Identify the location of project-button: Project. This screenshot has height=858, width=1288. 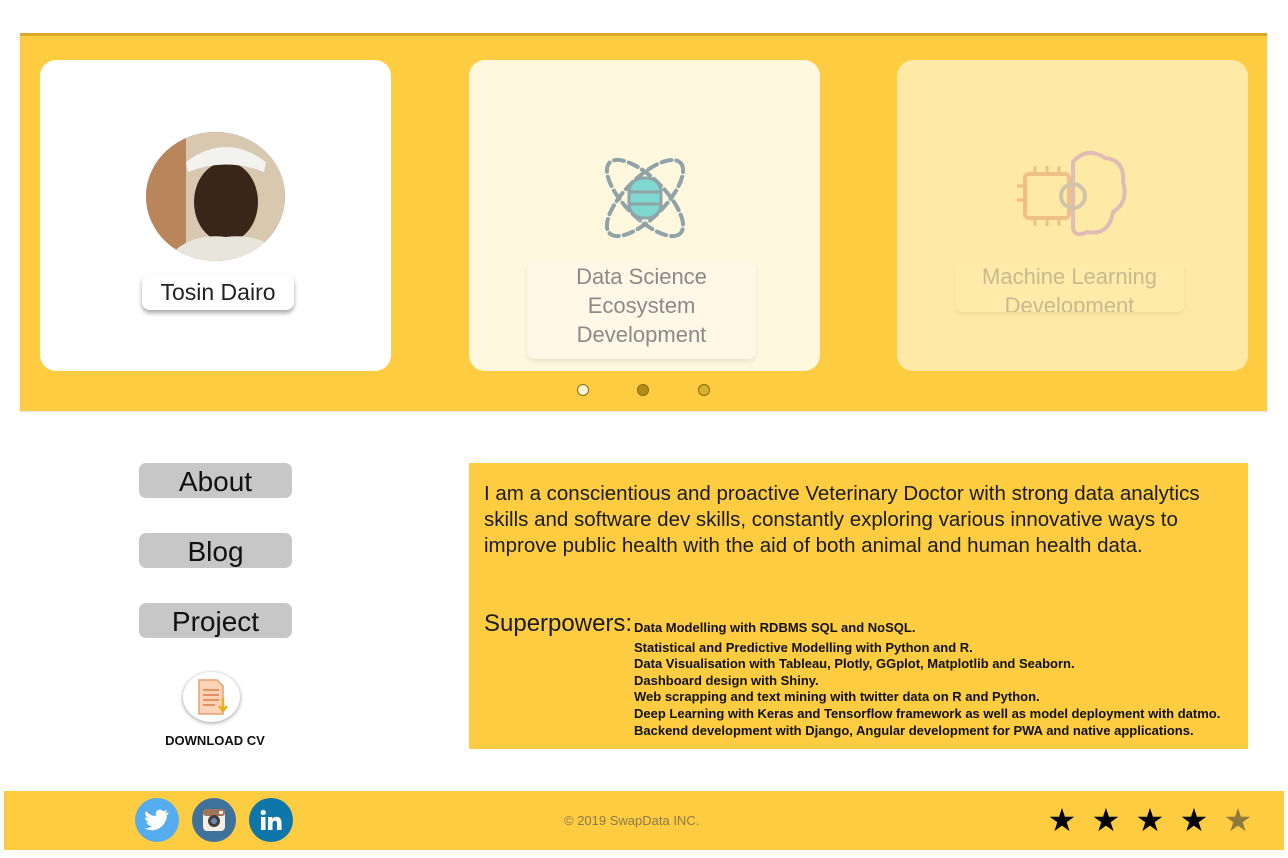
(215, 620).